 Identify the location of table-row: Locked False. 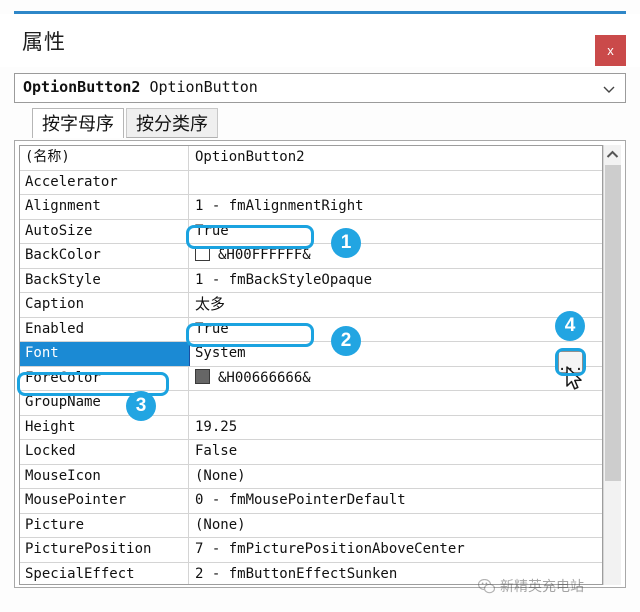
(311, 452).